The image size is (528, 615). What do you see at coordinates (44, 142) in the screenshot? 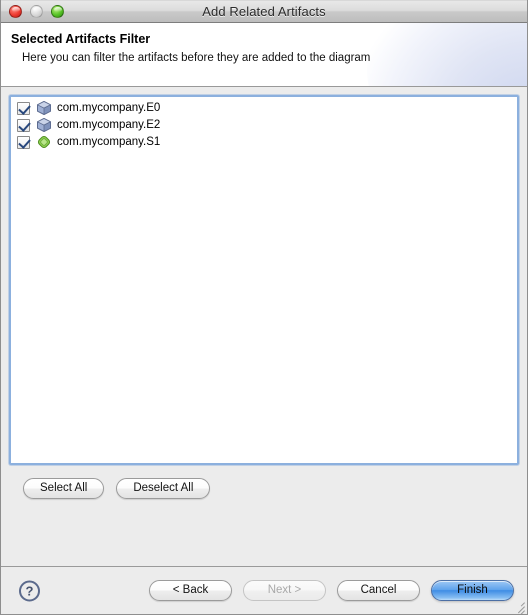
I see `green-diamond-icon` at bounding box center [44, 142].